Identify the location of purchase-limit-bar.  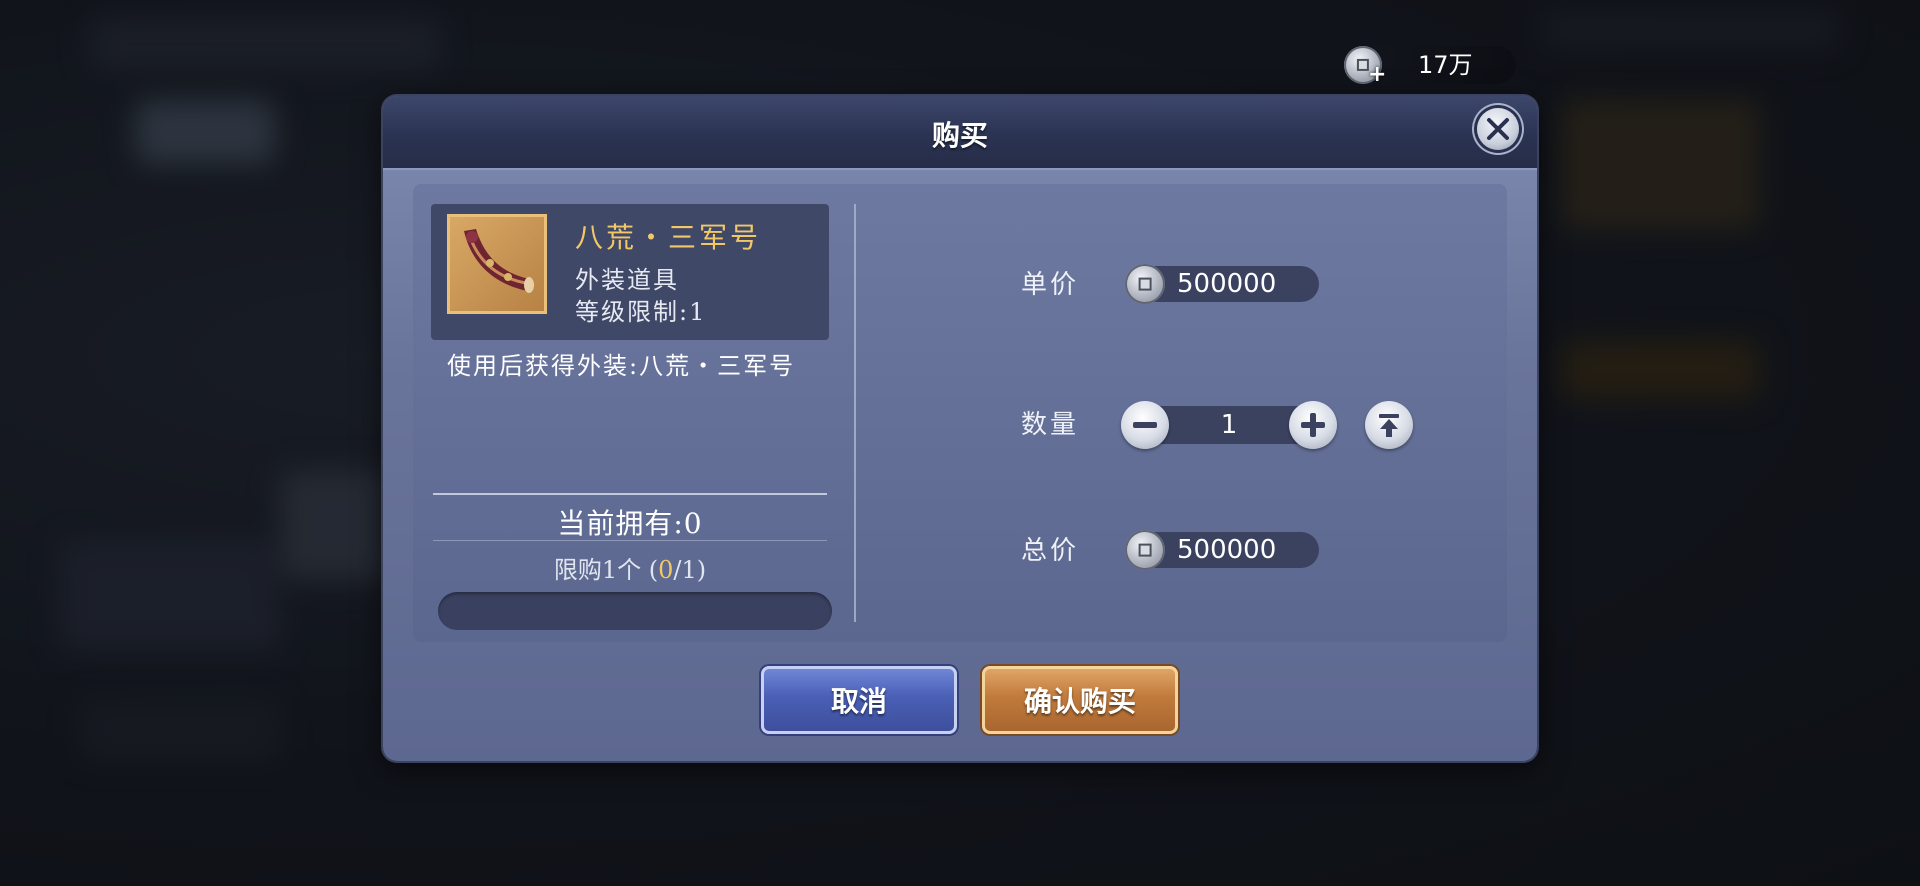
(635, 611).